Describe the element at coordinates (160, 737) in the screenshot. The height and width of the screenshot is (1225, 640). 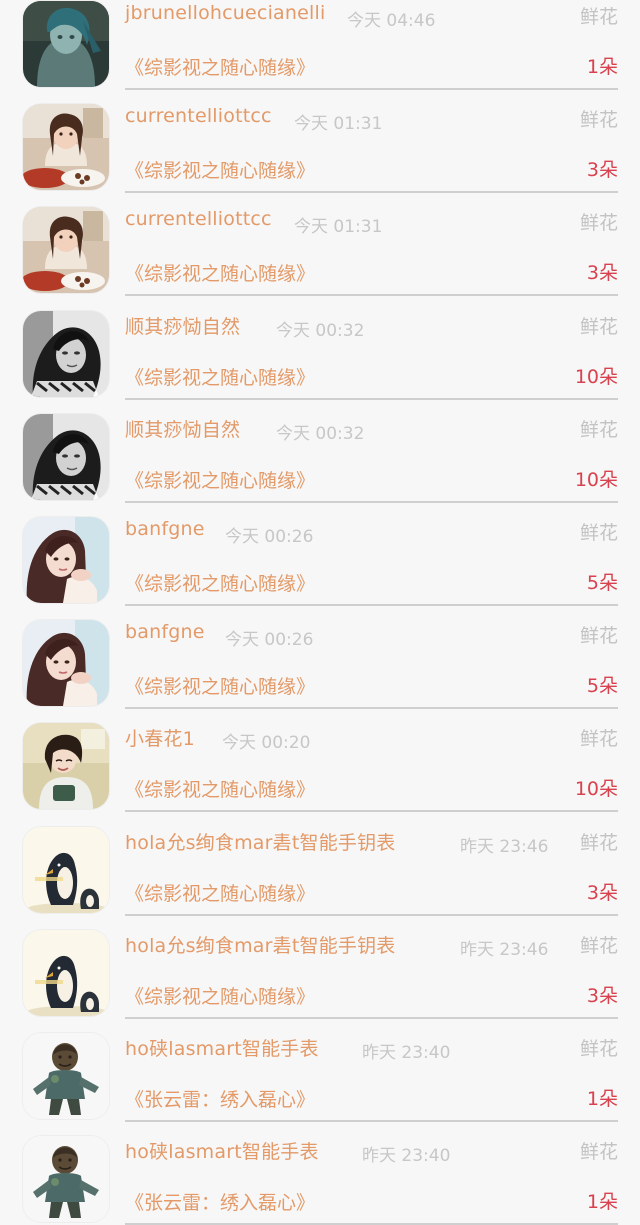
I see `username: 小春花1` at that location.